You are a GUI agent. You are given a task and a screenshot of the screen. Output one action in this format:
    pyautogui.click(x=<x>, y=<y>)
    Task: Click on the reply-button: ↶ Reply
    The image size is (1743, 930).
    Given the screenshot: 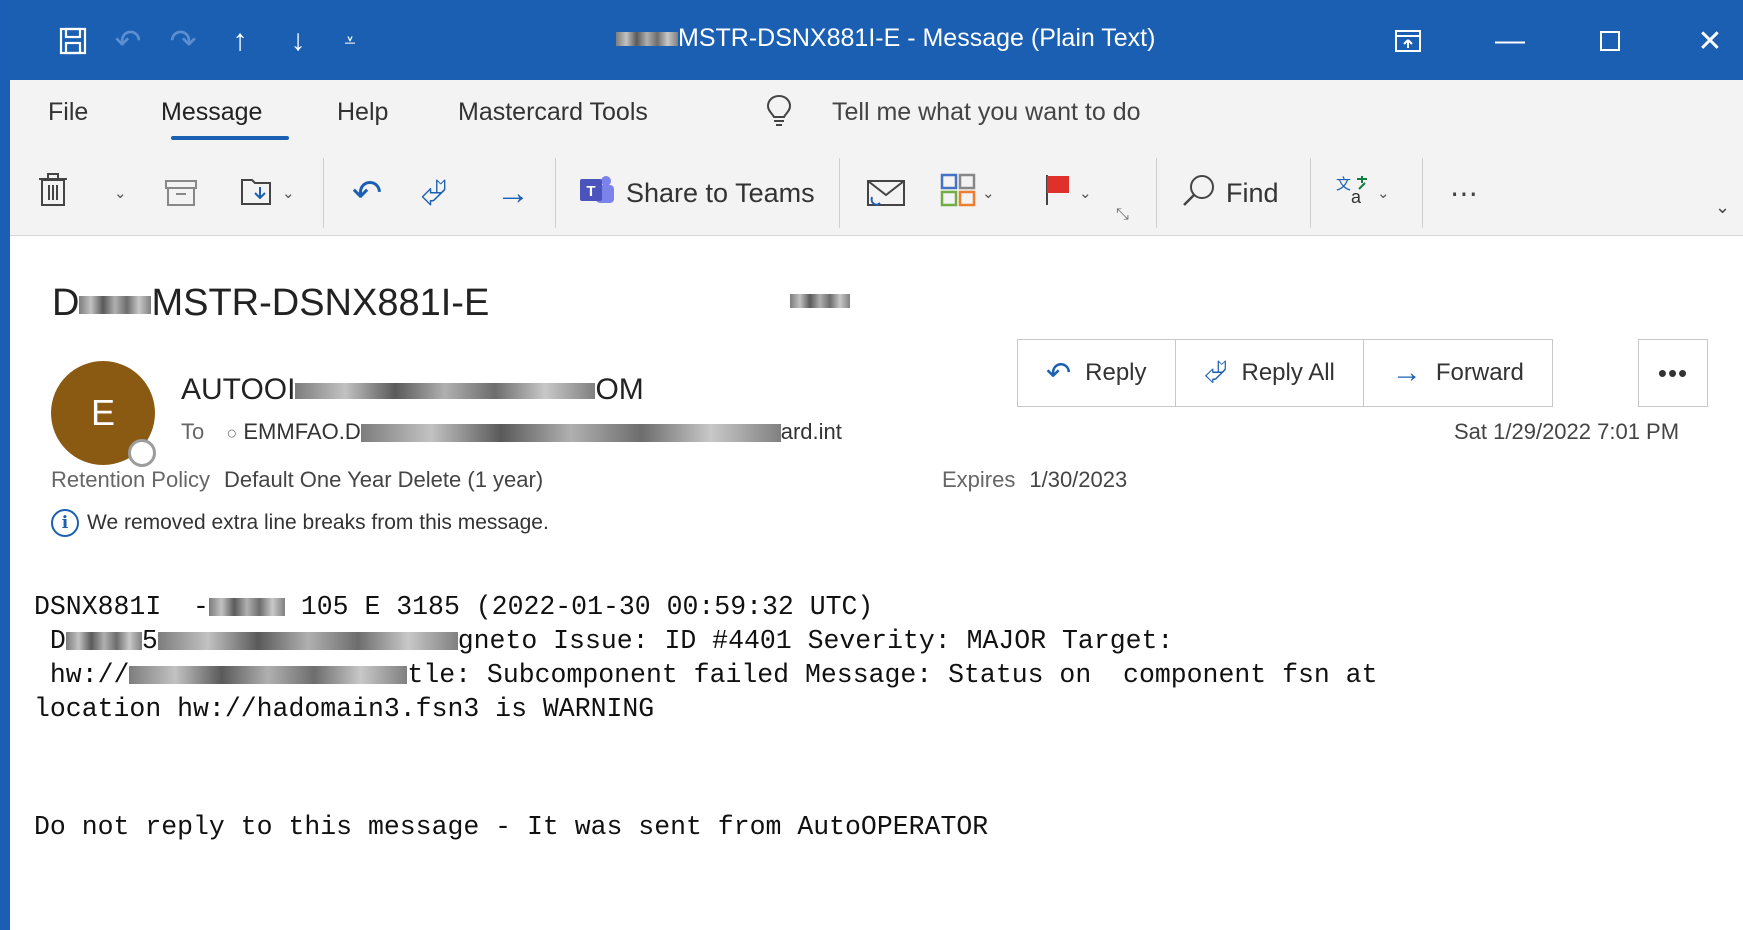 What is the action you would take?
    pyautogui.click(x=1097, y=373)
    